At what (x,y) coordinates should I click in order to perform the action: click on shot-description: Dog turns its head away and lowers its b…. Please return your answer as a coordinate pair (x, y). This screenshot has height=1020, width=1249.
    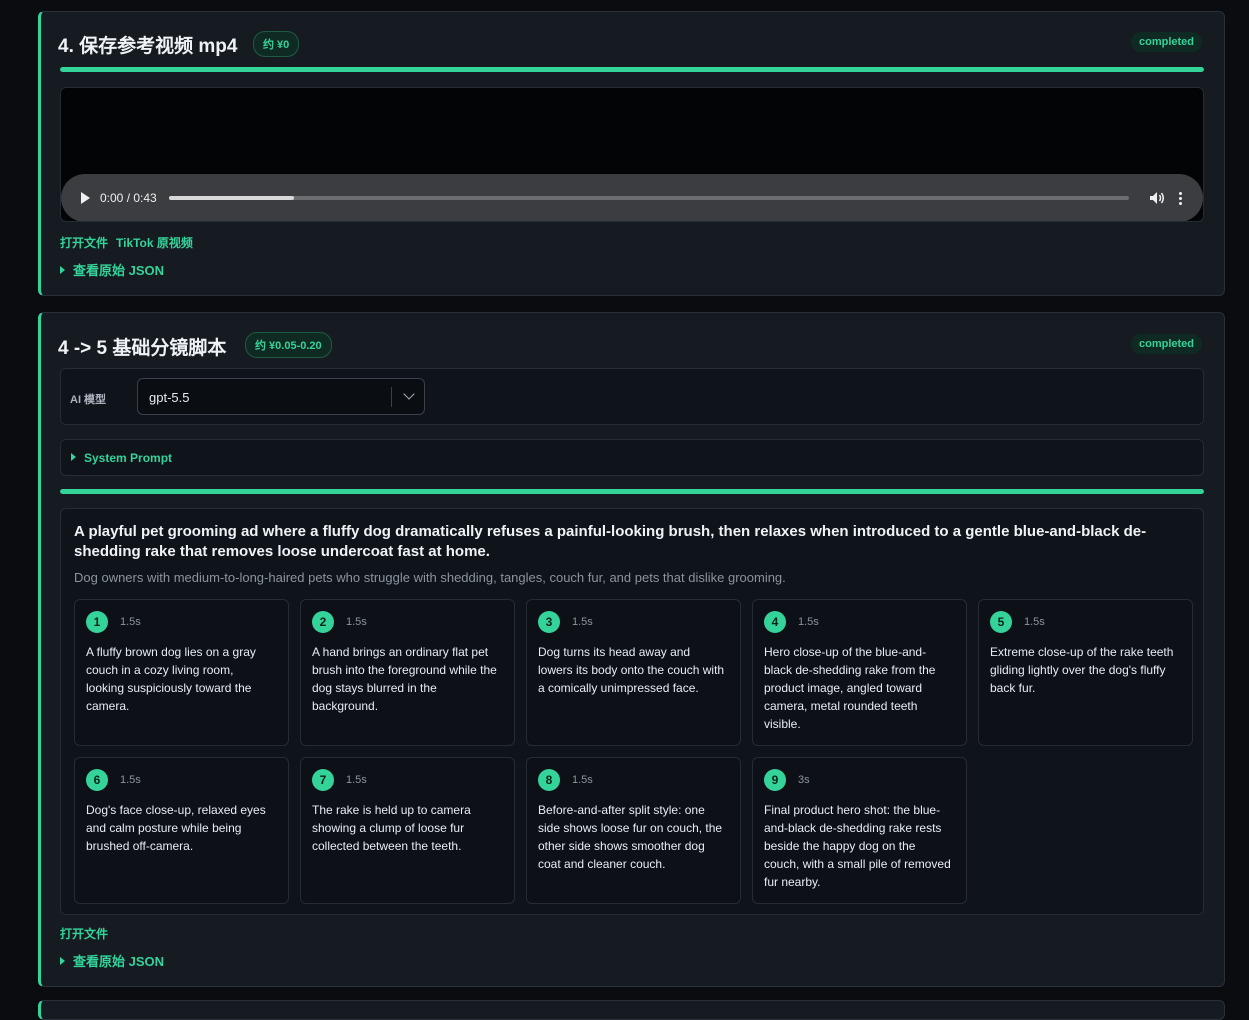
    Looking at the image, I should click on (631, 670).